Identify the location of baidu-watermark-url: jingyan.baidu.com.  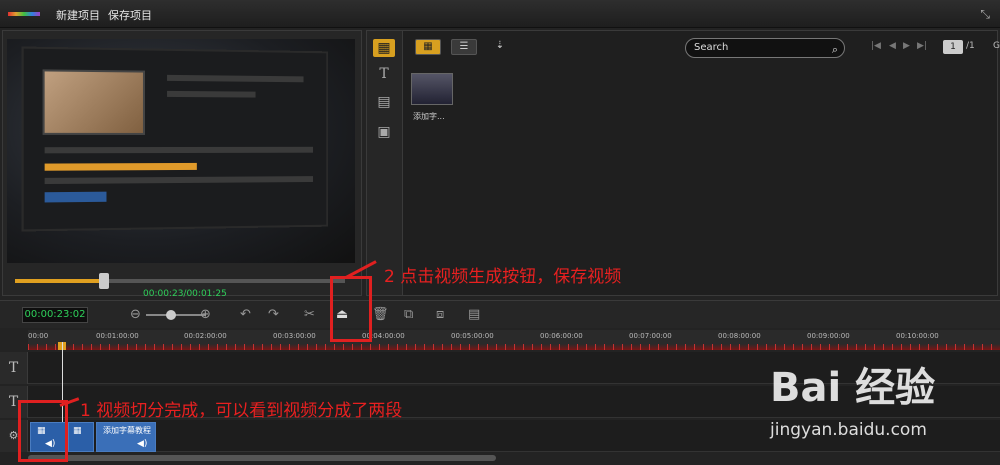
(848, 430).